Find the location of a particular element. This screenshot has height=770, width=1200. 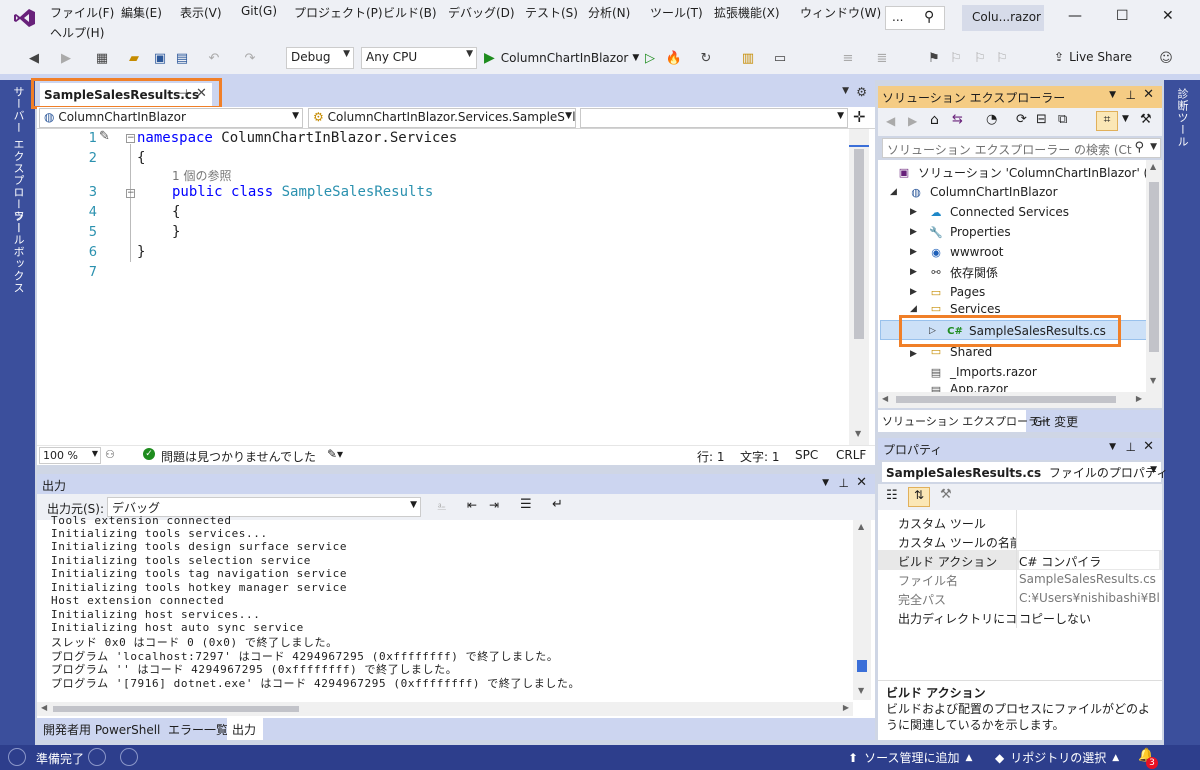

find-in-files-icon: ▥ is located at coordinates (748, 58).